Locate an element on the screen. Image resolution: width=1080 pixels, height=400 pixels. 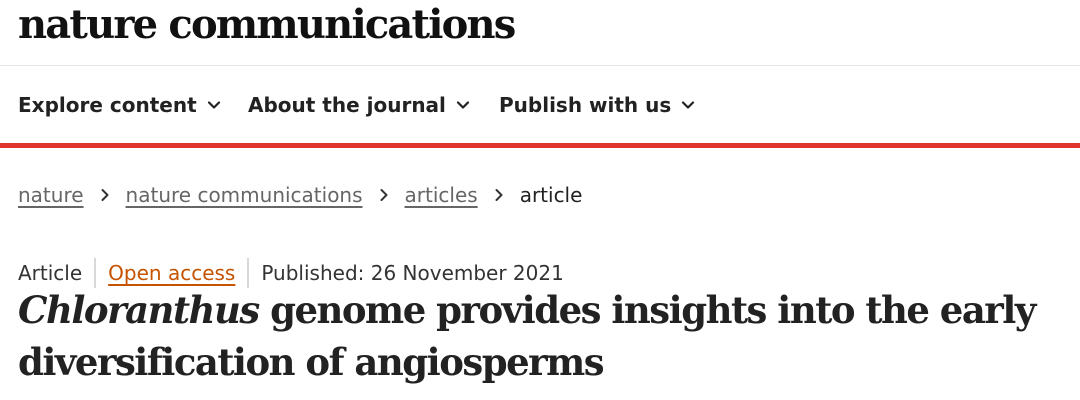
nav-publish-with-us: Publish with us is located at coordinates (597, 105).